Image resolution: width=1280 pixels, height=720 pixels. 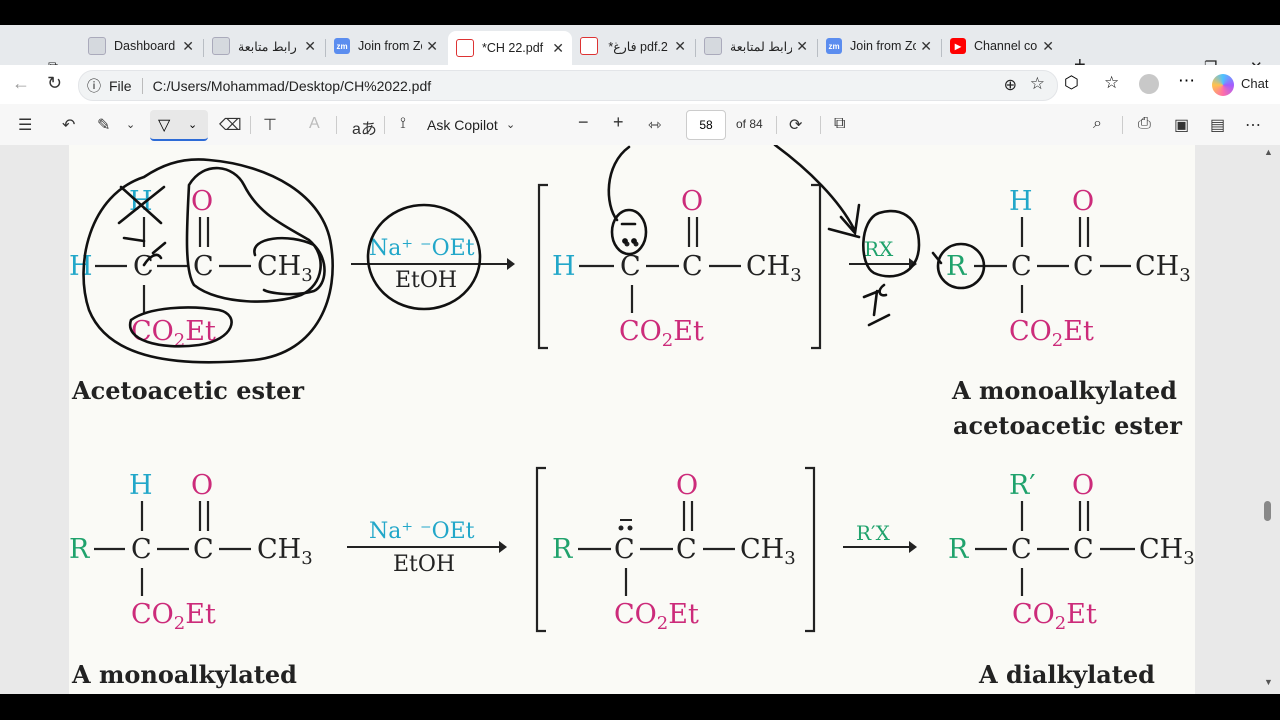 What do you see at coordinates (876, 305) in the screenshot?
I see `ink-scribble` at bounding box center [876, 305].